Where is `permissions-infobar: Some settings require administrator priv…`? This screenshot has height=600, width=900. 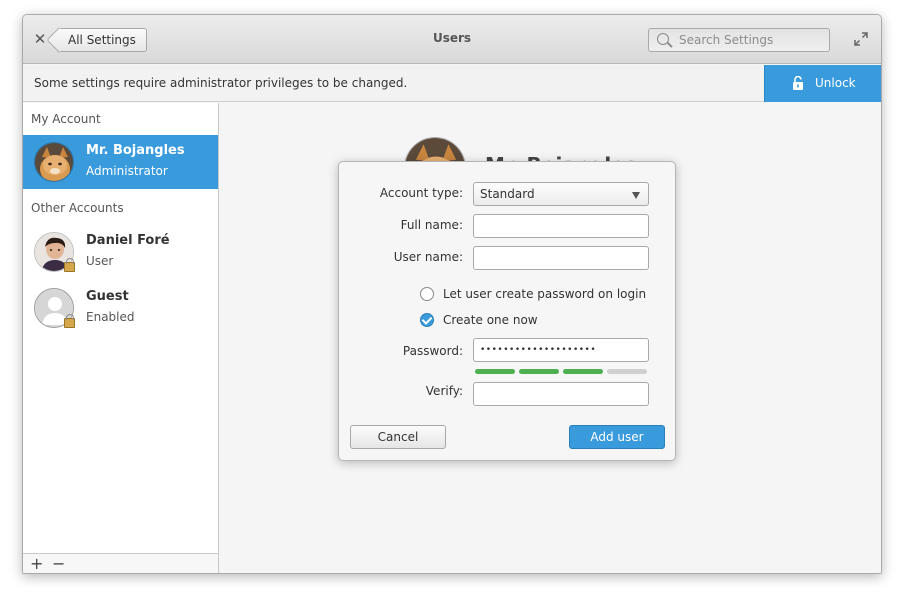
permissions-infobar: Some settings require administrator priv… is located at coordinates (452, 83).